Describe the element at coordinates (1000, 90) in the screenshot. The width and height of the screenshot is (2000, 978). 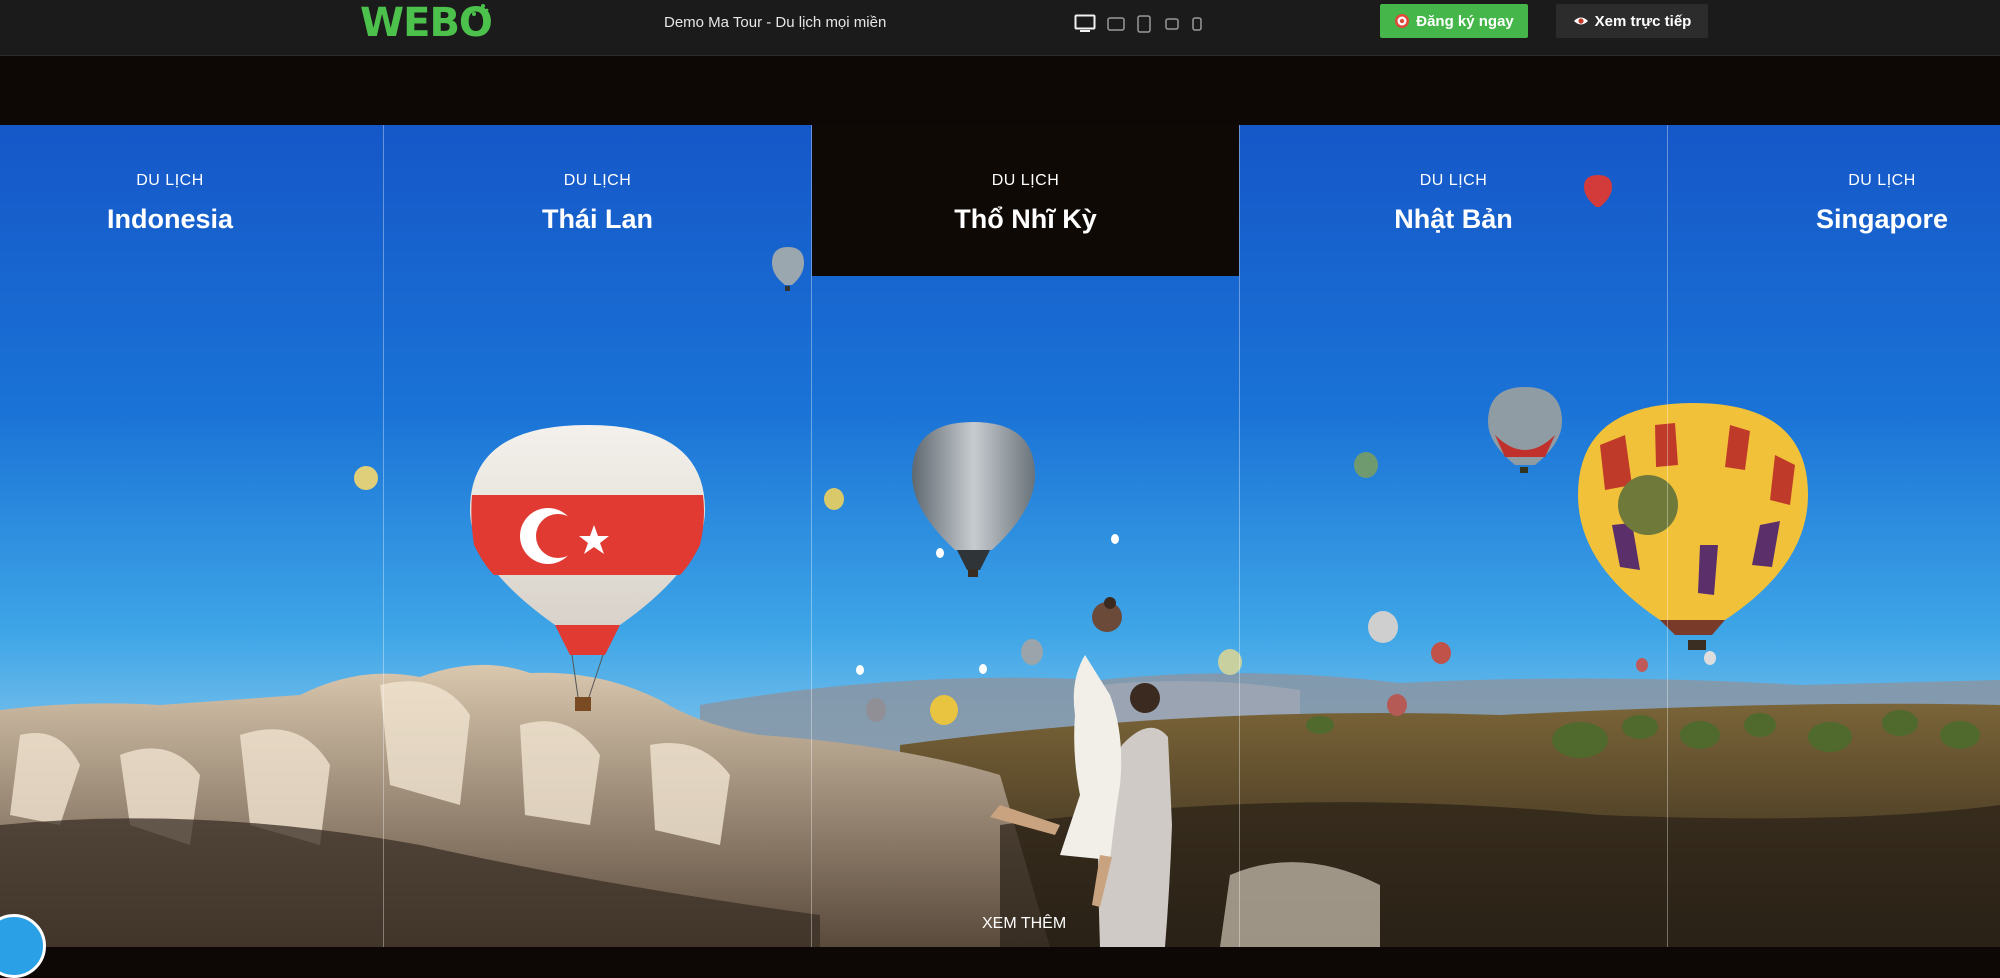
I see `header-band` at that location.